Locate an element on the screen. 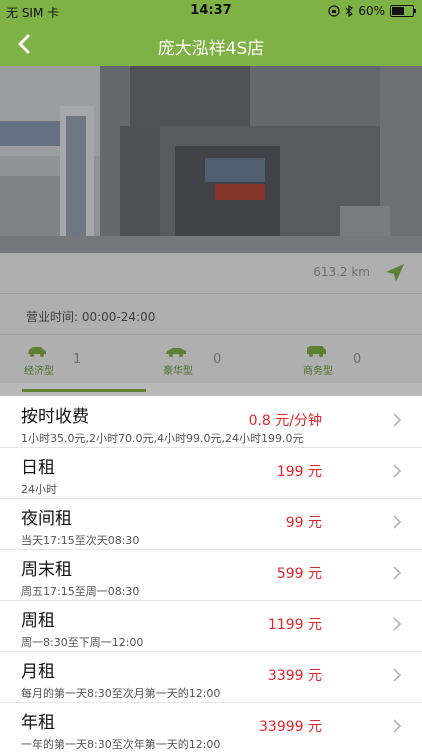 Image resolution: width=422 pixels, height=753 pixels. price-row-monthly: 月租 每月的第一天8:30至次月第一天的12:00 3399 元 is located at coordinates (211, 677).